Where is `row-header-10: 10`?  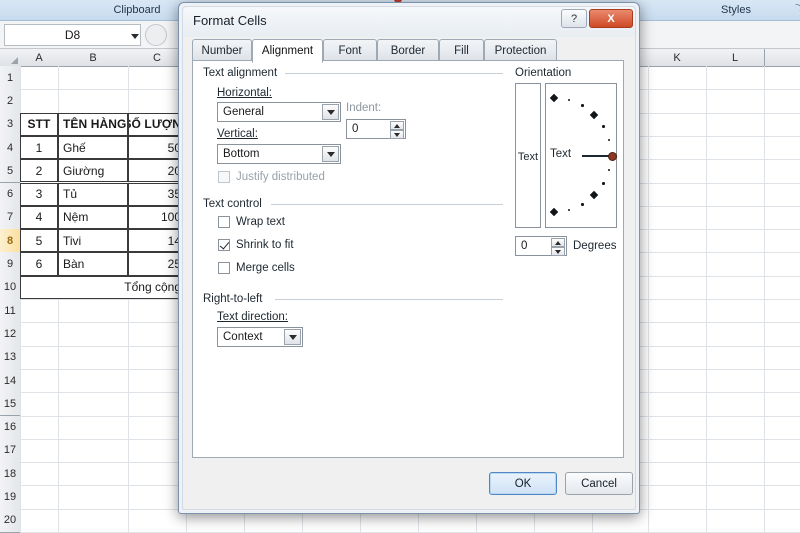
row-header-10: 10 is located at coordinates (10, 287).